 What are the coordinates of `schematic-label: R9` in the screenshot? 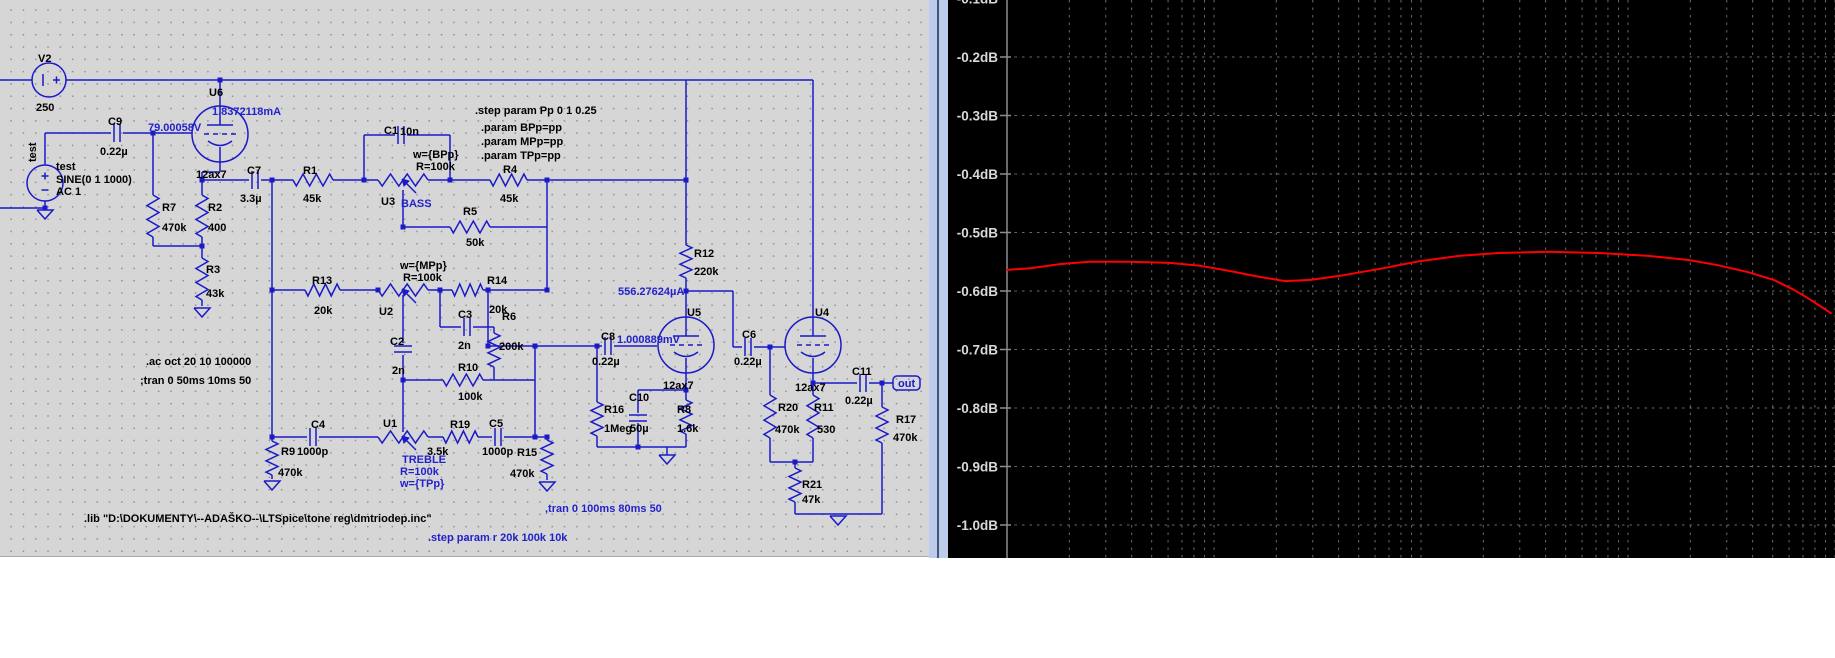 It's located at (288, 452).